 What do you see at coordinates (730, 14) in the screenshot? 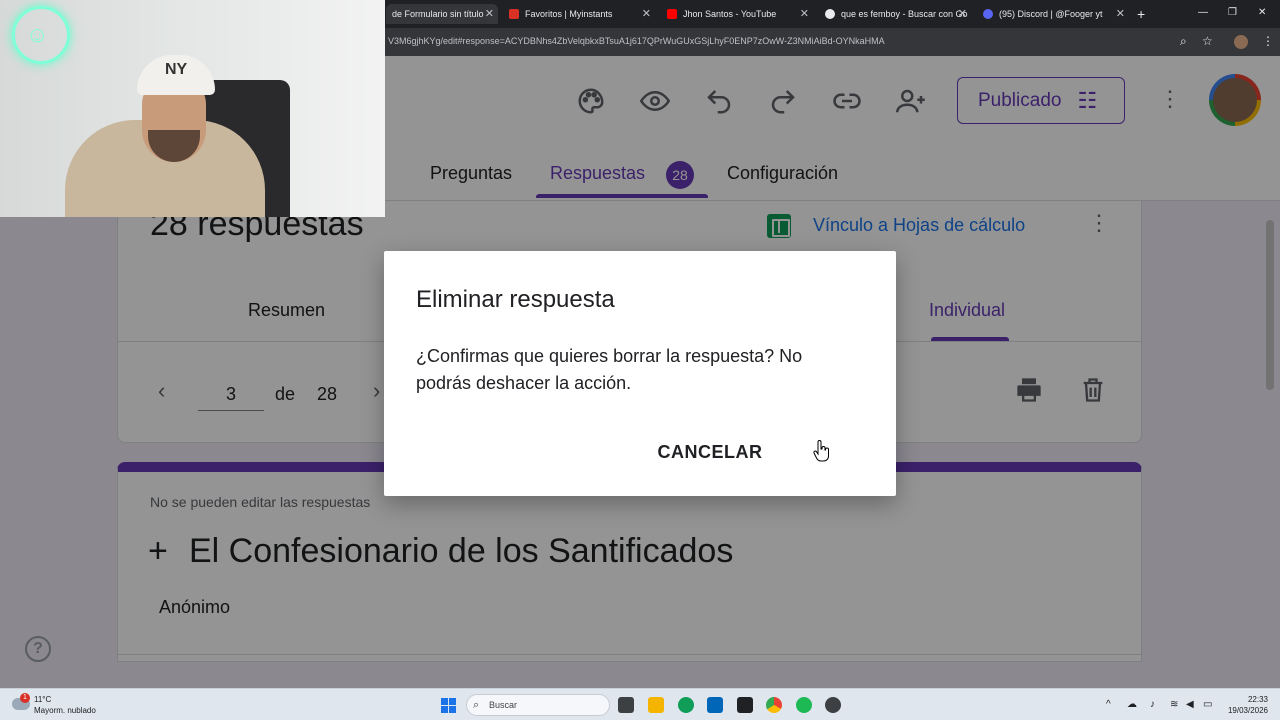
I see `tab-label: Jhon Santos - YouTube` at bounding box center [730, 14].